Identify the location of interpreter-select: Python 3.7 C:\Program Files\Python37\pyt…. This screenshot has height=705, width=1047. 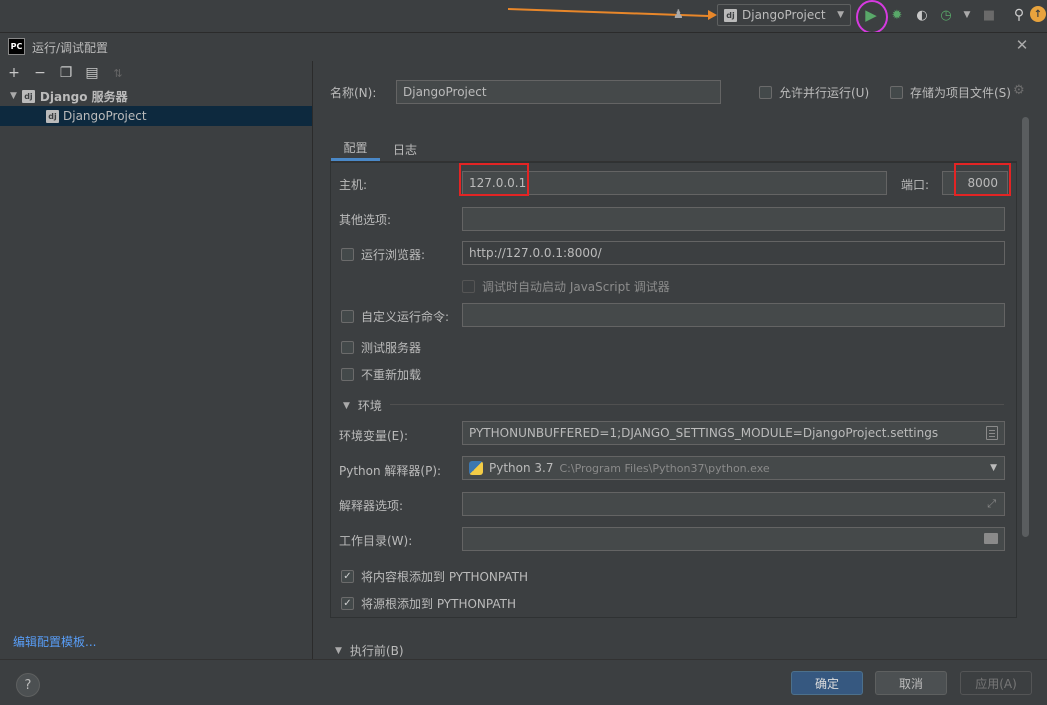
(733, 468).